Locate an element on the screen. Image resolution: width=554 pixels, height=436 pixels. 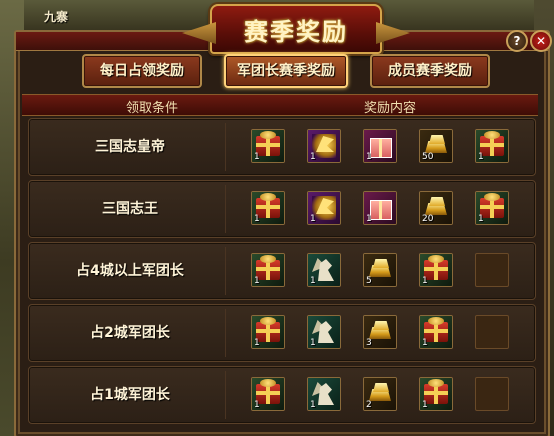
row-condition-label: 占1城军团长 is located at coordinates (130, 395).